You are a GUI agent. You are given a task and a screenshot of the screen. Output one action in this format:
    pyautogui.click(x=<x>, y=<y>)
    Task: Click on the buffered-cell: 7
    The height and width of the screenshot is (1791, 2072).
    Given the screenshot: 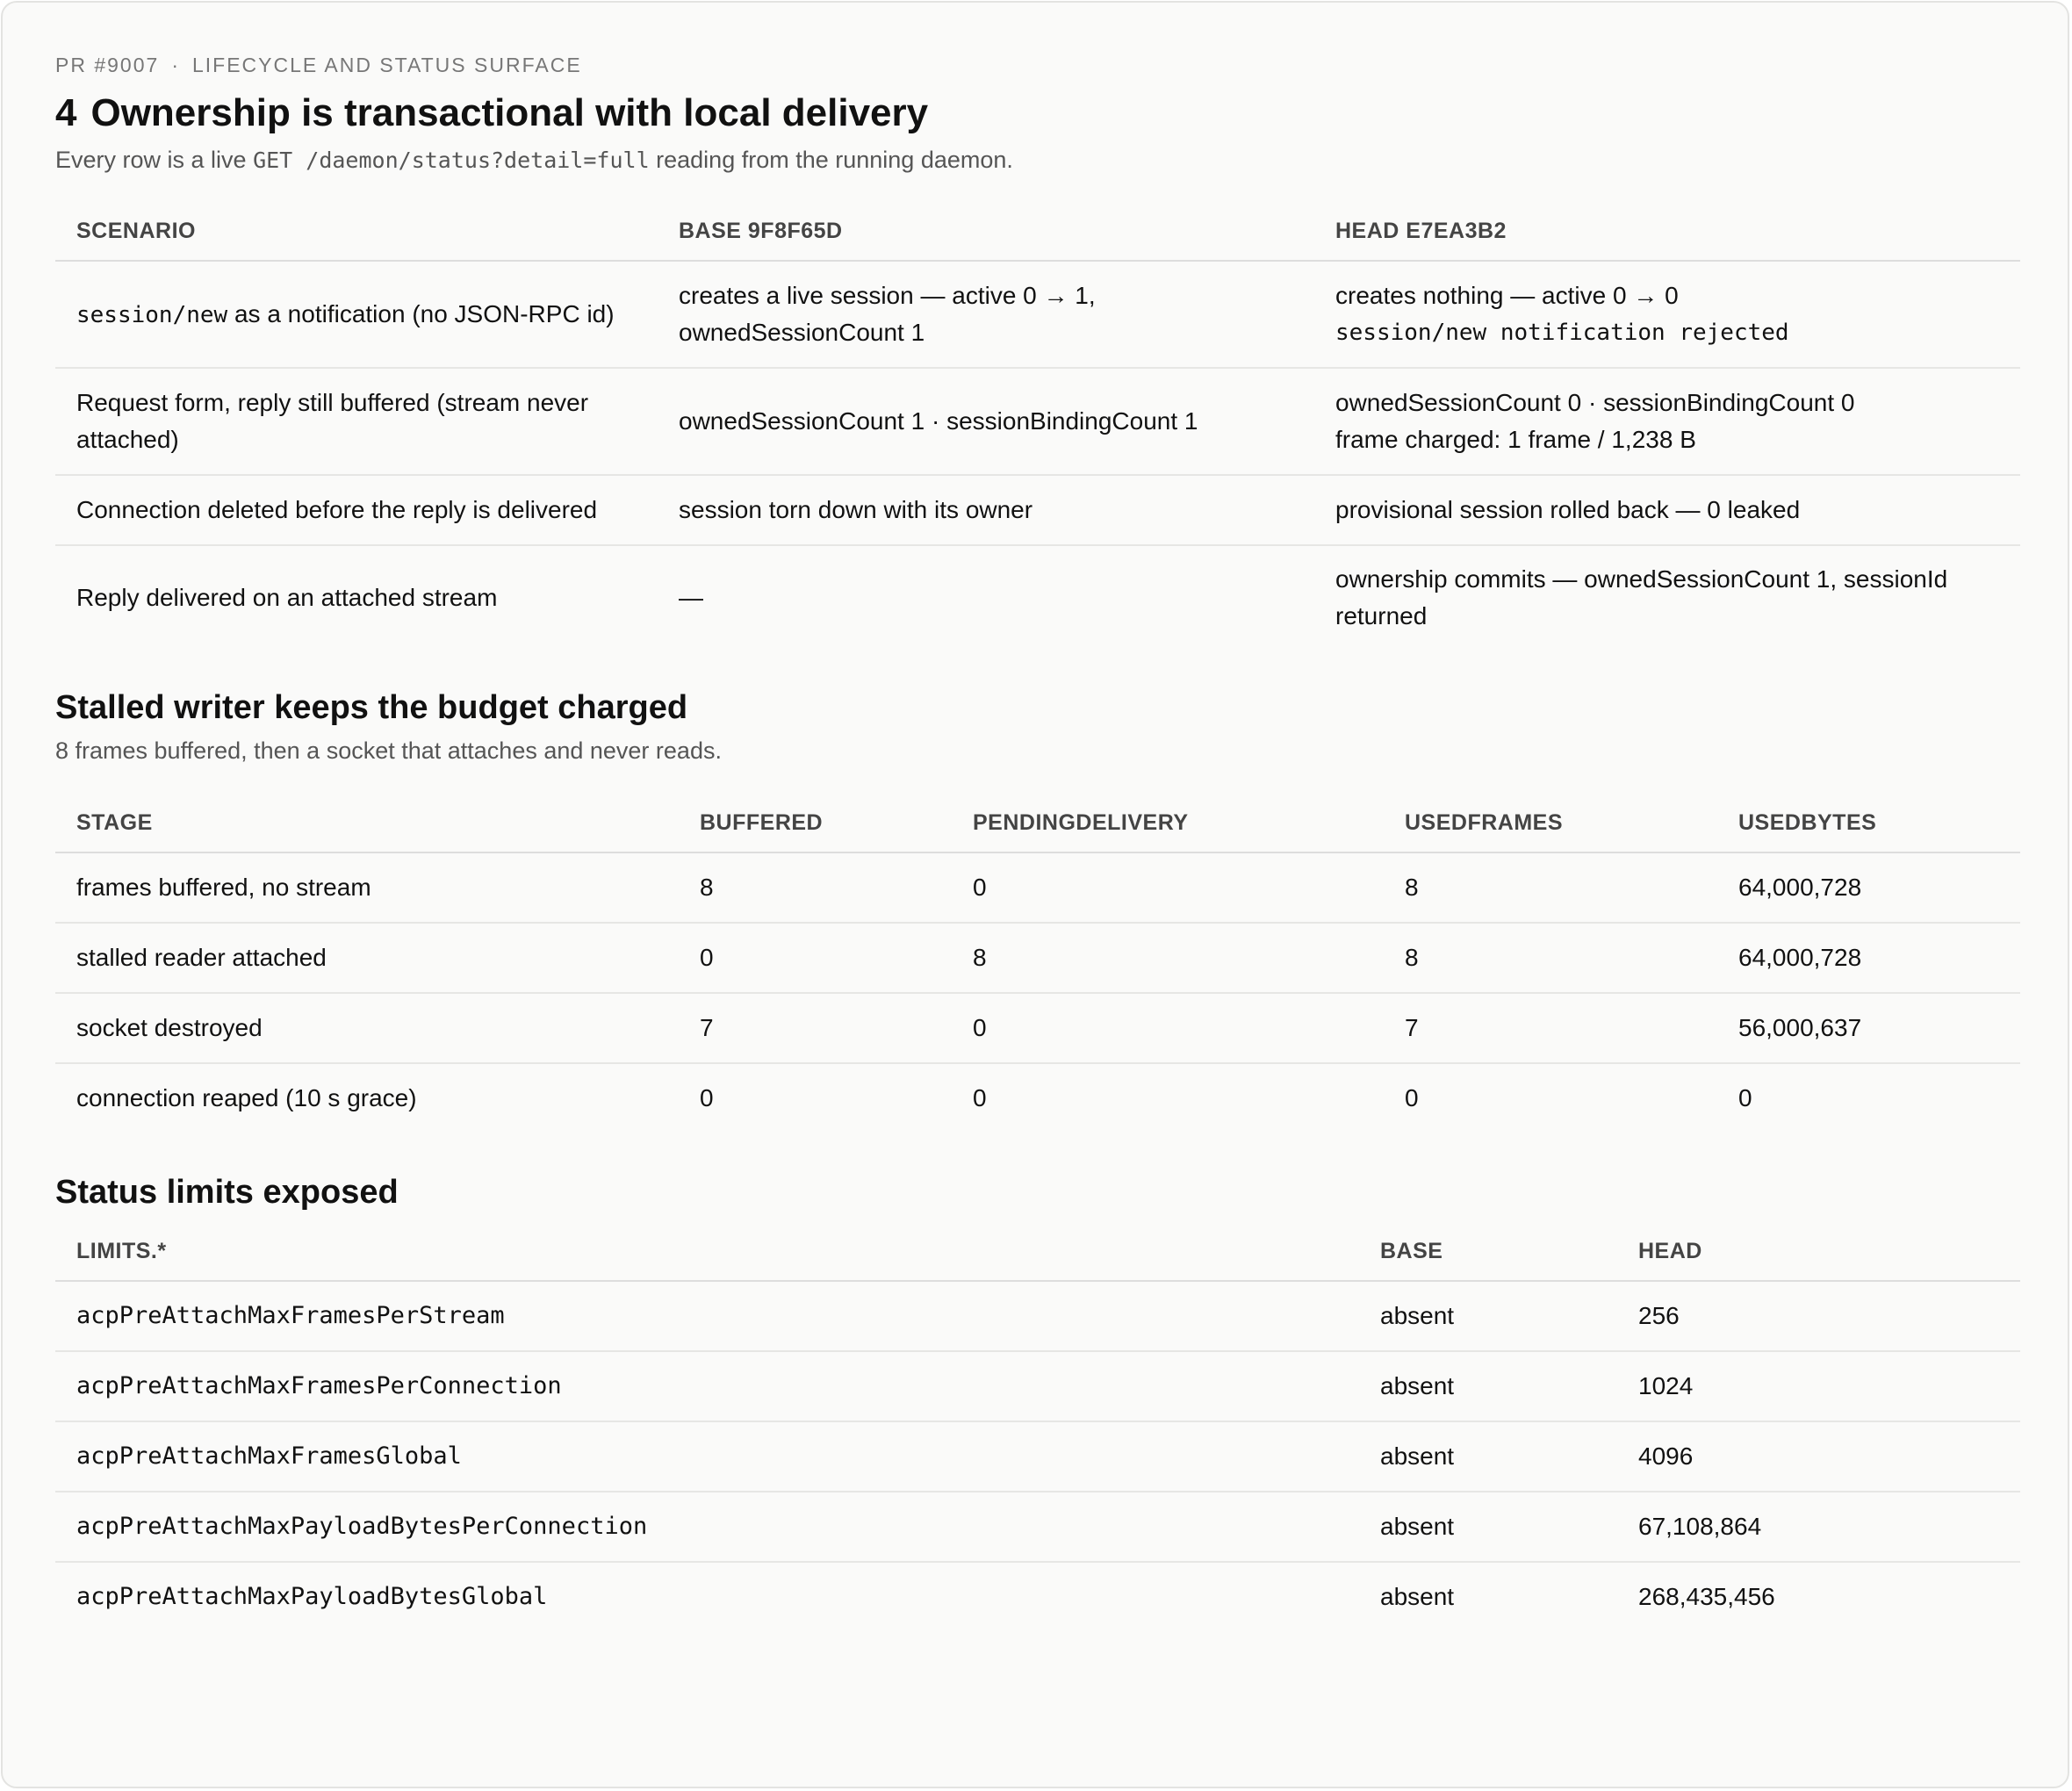 What is the action you would take?
    pyautogui.click(x=815, y=1028)
    